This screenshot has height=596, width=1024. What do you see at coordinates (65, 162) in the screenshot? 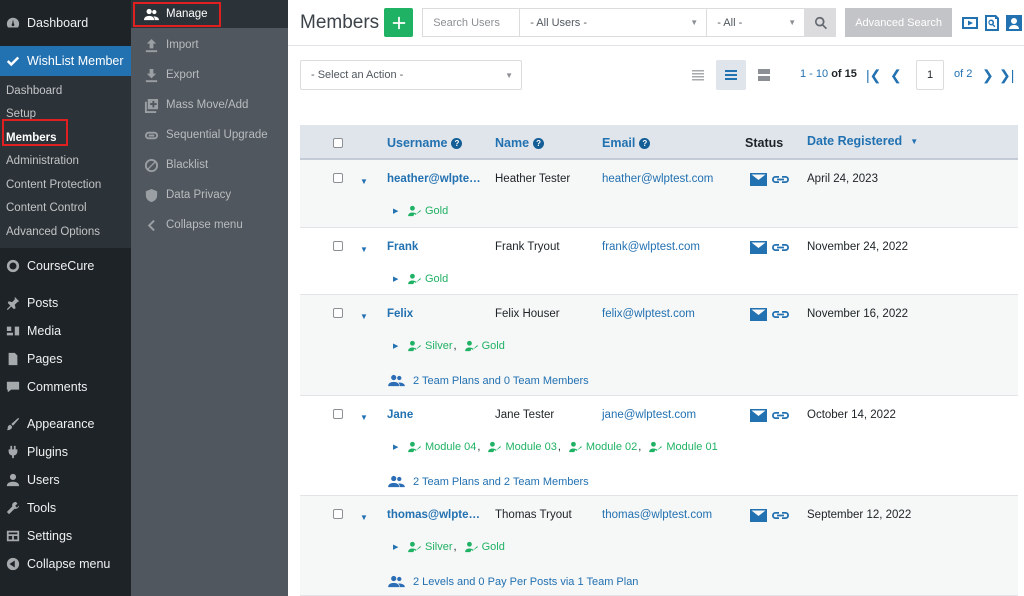
I see `wishlist-submenu-item: Administration` at bounding box center [65, 162].